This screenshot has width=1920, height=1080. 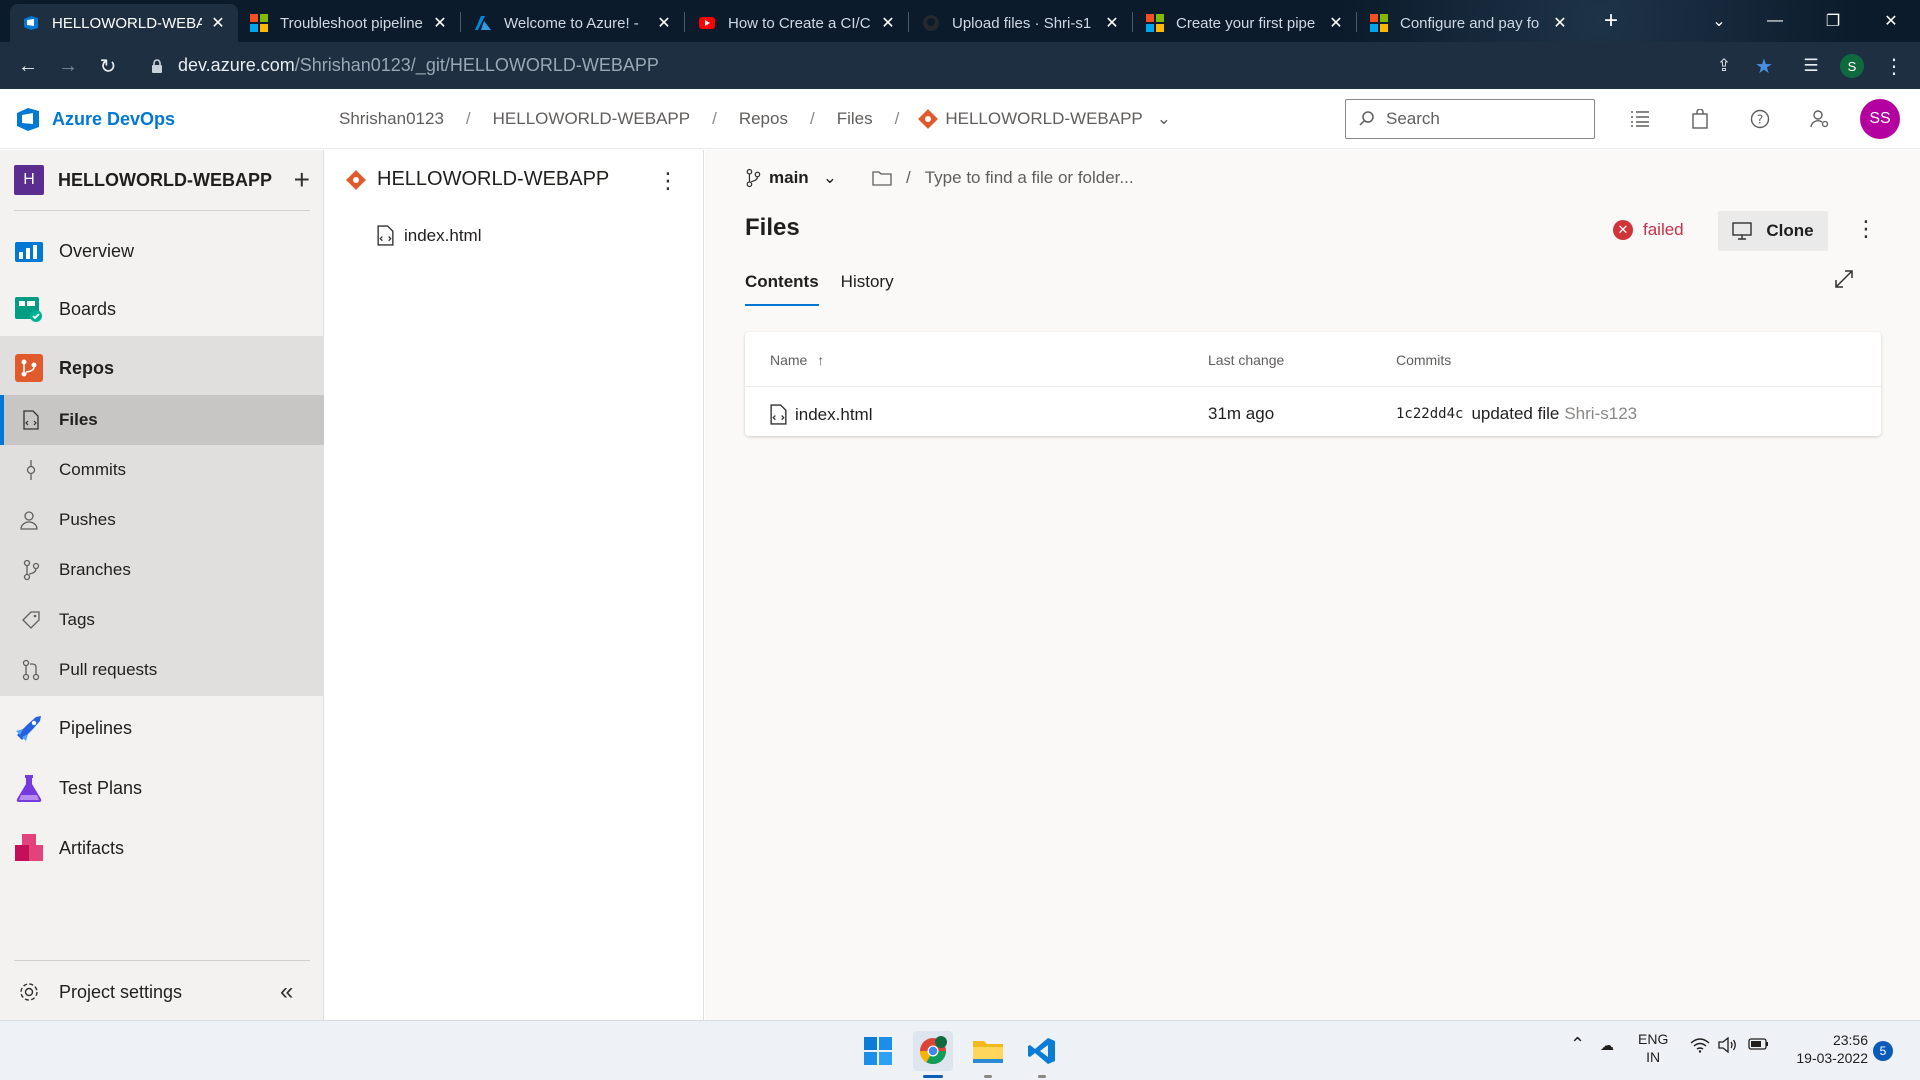 What do you see at coordinates (1021, 23) in the screenshot?
I see `browser-tab: Upload files · Shri-s1 ✕` at bounding box center [1021, 23].